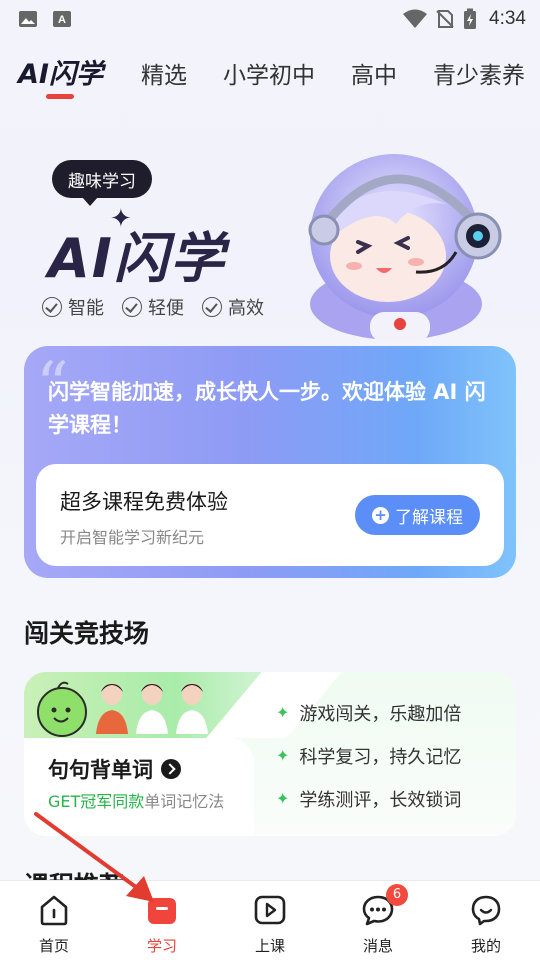 The height and width of the screenshot is (960, 540). What do you see at coordinates (184, 801) in the screenshot?
I see `subtitle-rest: 单词记忆法` at bounding box center [184, 801].